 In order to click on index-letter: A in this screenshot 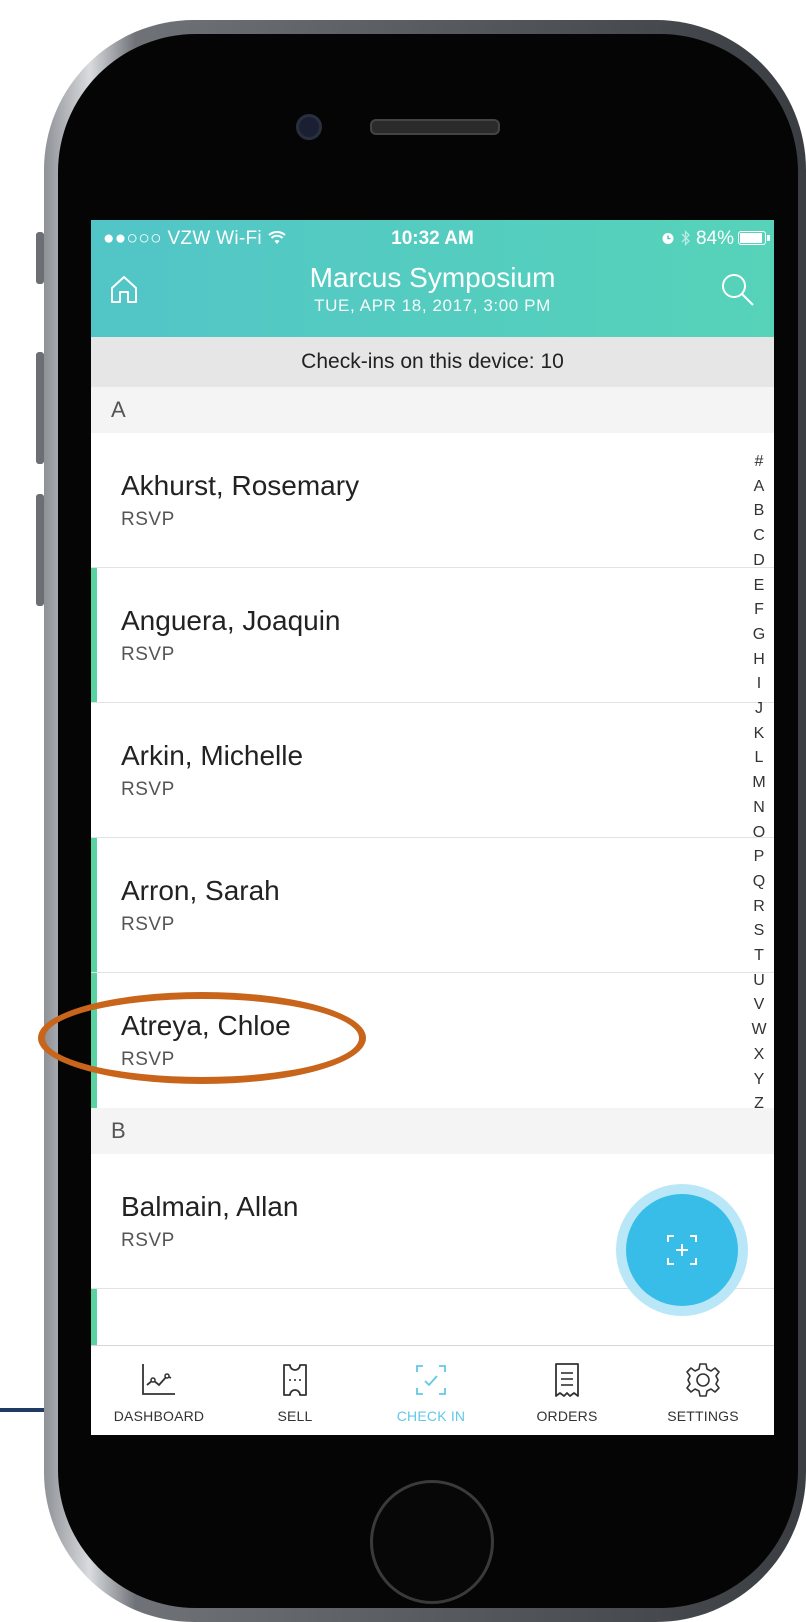, I will do `click(759, 487)`.